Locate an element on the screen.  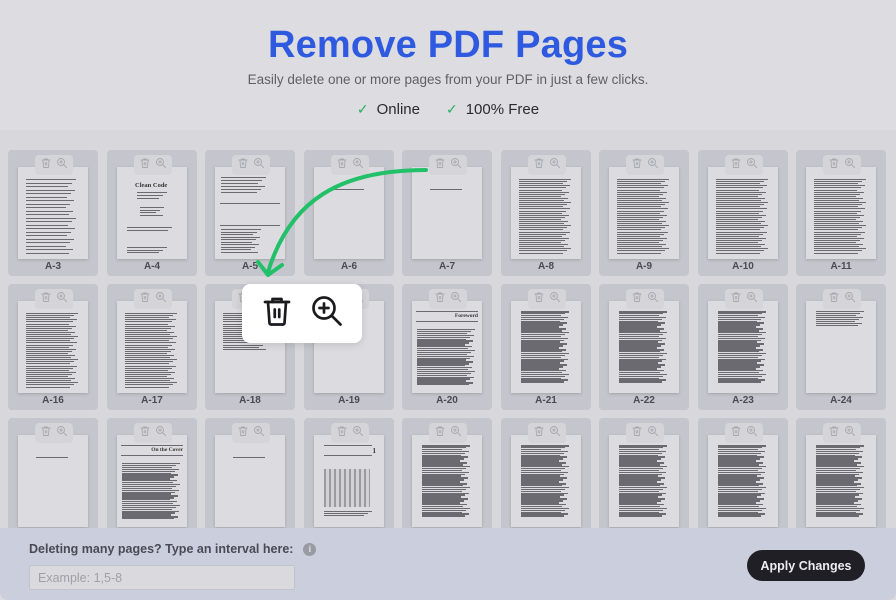
page-thumbnail: Clean Code is located at coordinates (152, 213).